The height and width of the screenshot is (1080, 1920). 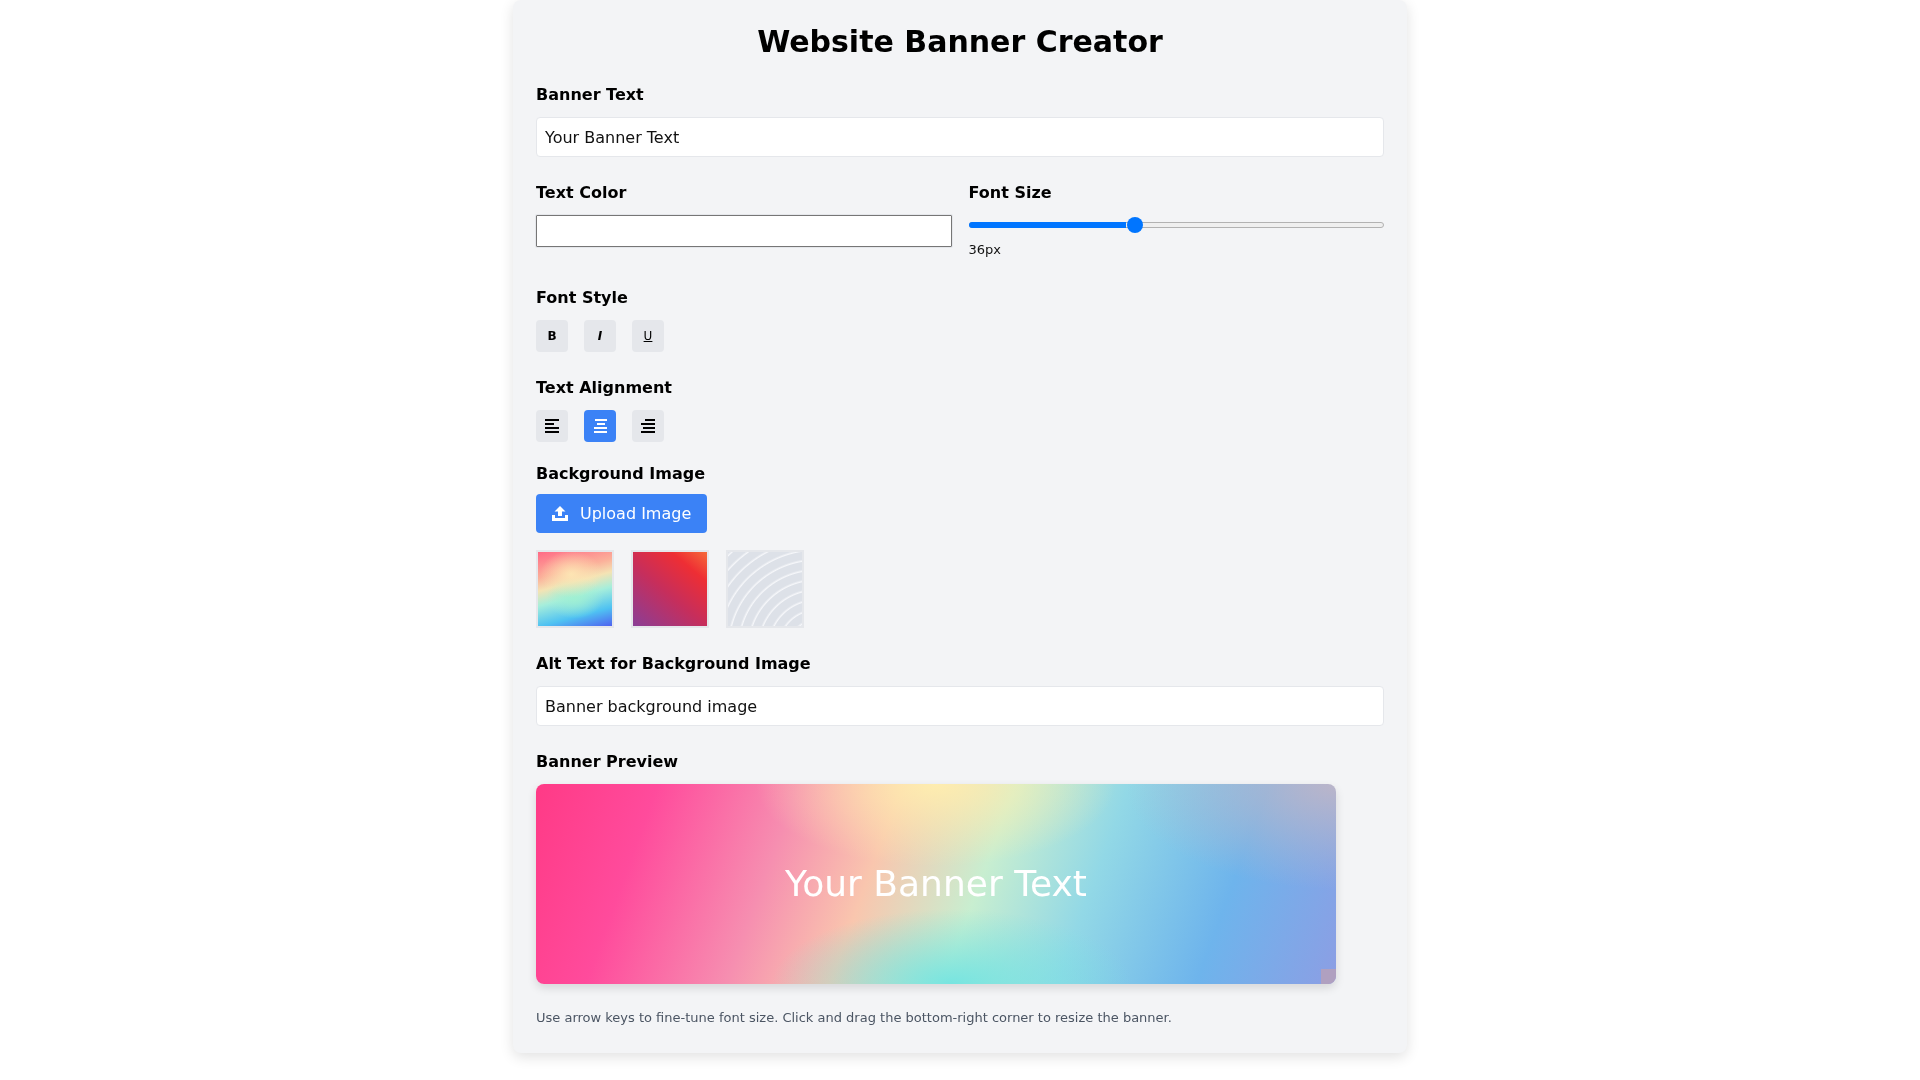 I want to click on align-center-button, so click(x=600, y=426).